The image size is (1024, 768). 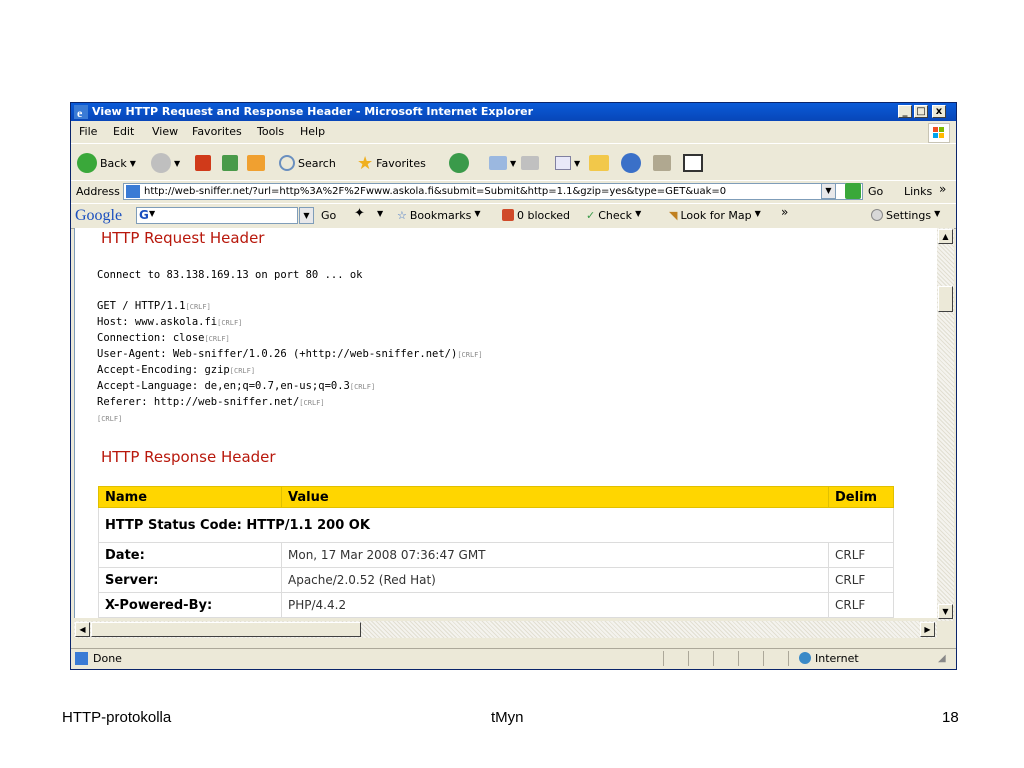 I want to click on status-row: HTTP Status Code: HTTP/1.1 200 OK, so click(x=496, y=525).